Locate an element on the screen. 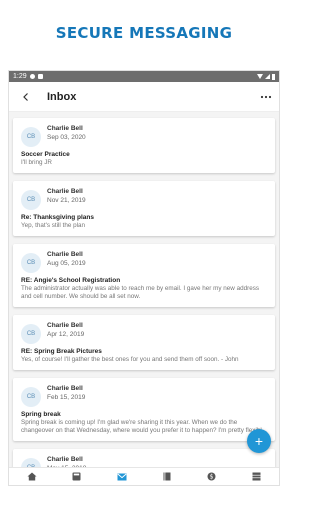 The width and height of the screenshot is (320, 512). message-subject: Soccer Practice is located at coordinates (45, 154).